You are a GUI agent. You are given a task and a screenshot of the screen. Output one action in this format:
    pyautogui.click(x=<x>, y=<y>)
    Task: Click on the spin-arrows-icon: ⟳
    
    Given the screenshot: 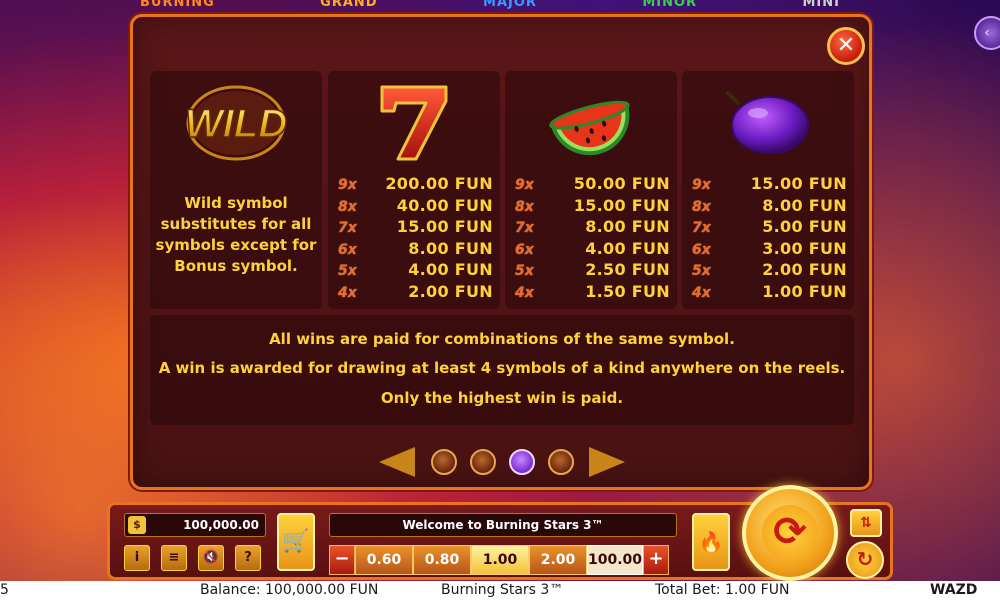 What is the action you would take?
    pyautogui.click(x=790, y=533)
    